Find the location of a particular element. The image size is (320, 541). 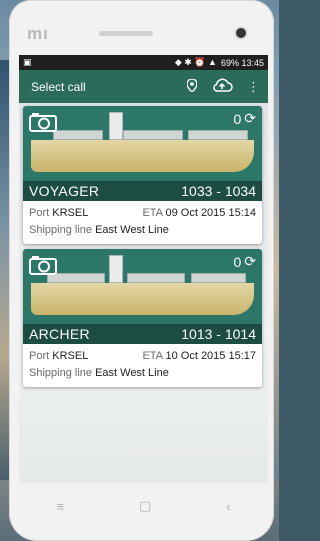

vessel-name-bar: VOYAGER 1033 - 1034 is located at coordinates (142, 191).